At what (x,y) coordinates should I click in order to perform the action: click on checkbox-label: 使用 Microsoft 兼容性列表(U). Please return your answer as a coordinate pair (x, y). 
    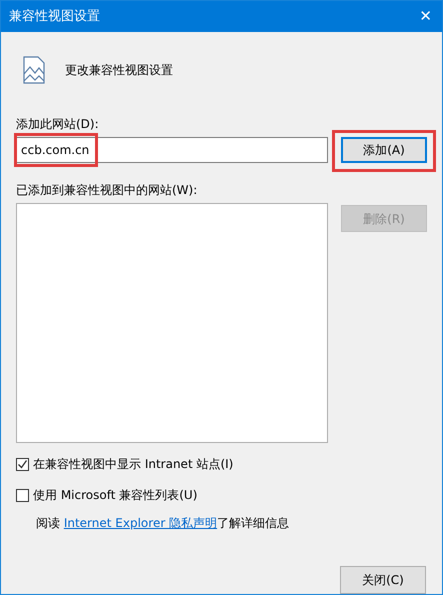
    Looking at the image, I should click on (115, 495).